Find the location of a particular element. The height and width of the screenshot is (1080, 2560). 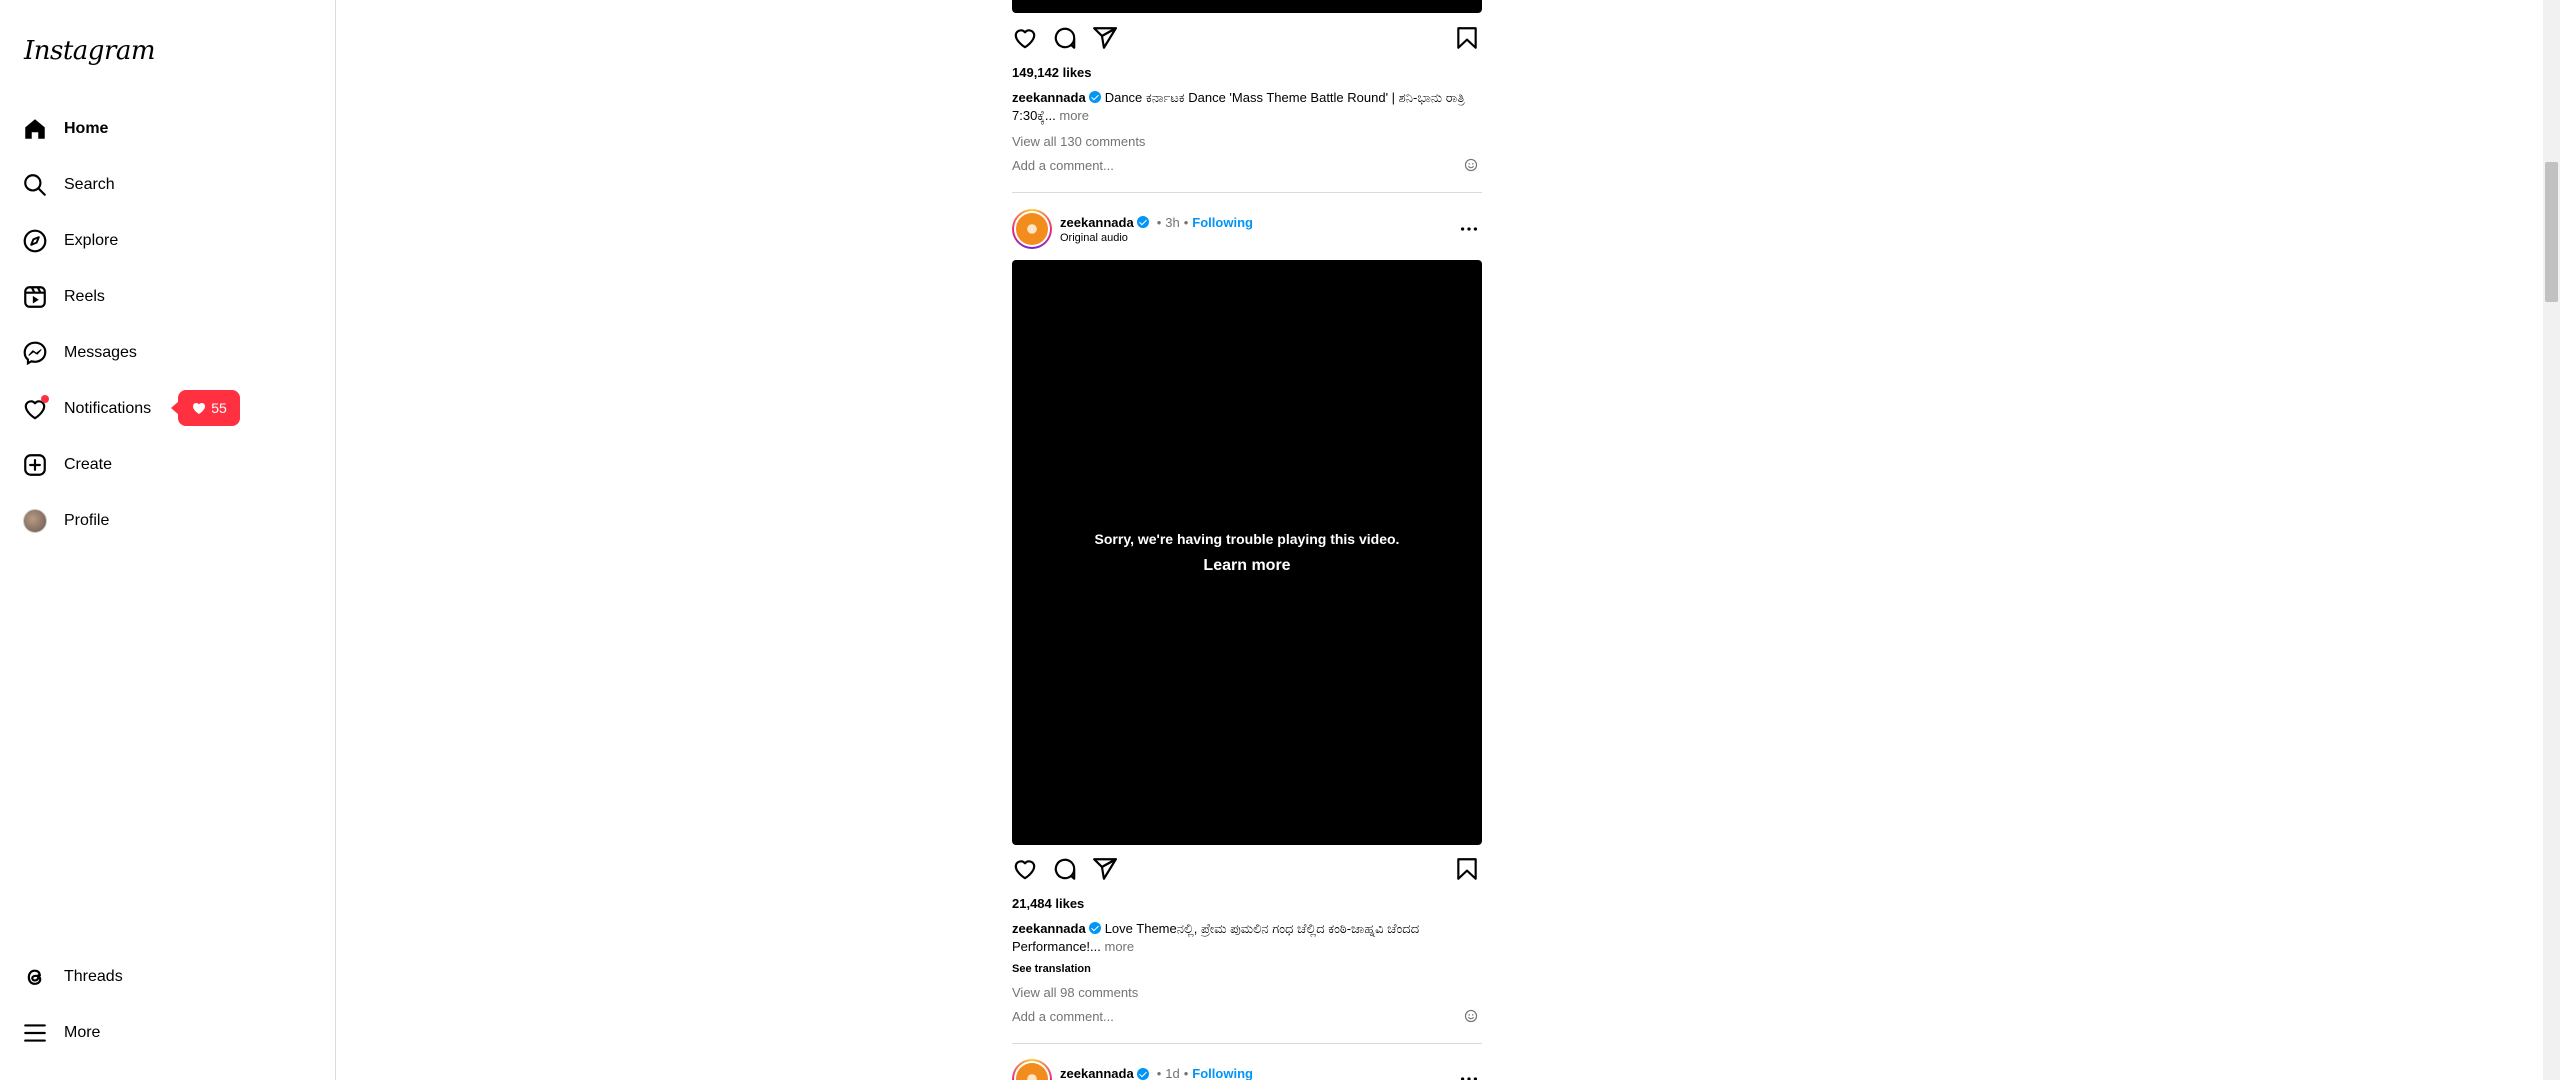

sidebar-item-home: Home is located at coordinates (172, 129).